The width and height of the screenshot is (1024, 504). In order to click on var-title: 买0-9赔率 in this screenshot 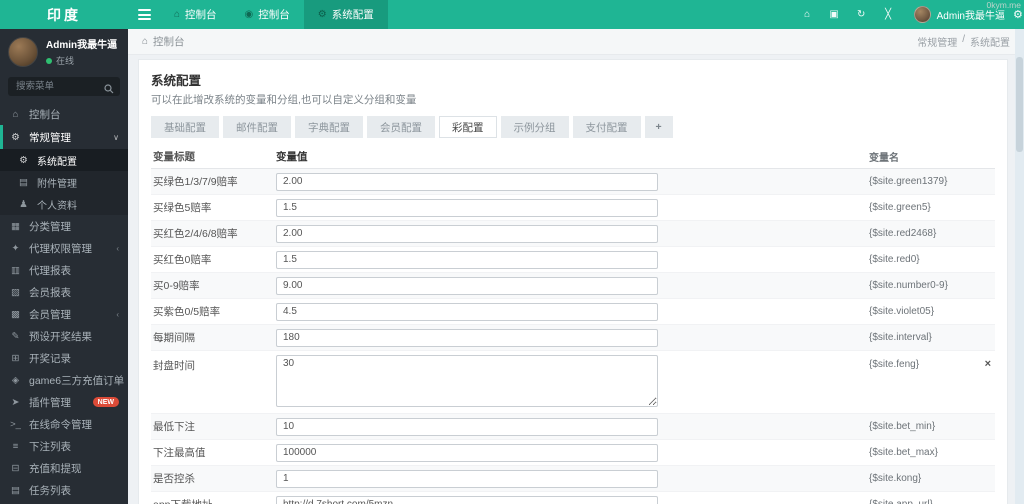, I will do `click(176, 286)`.